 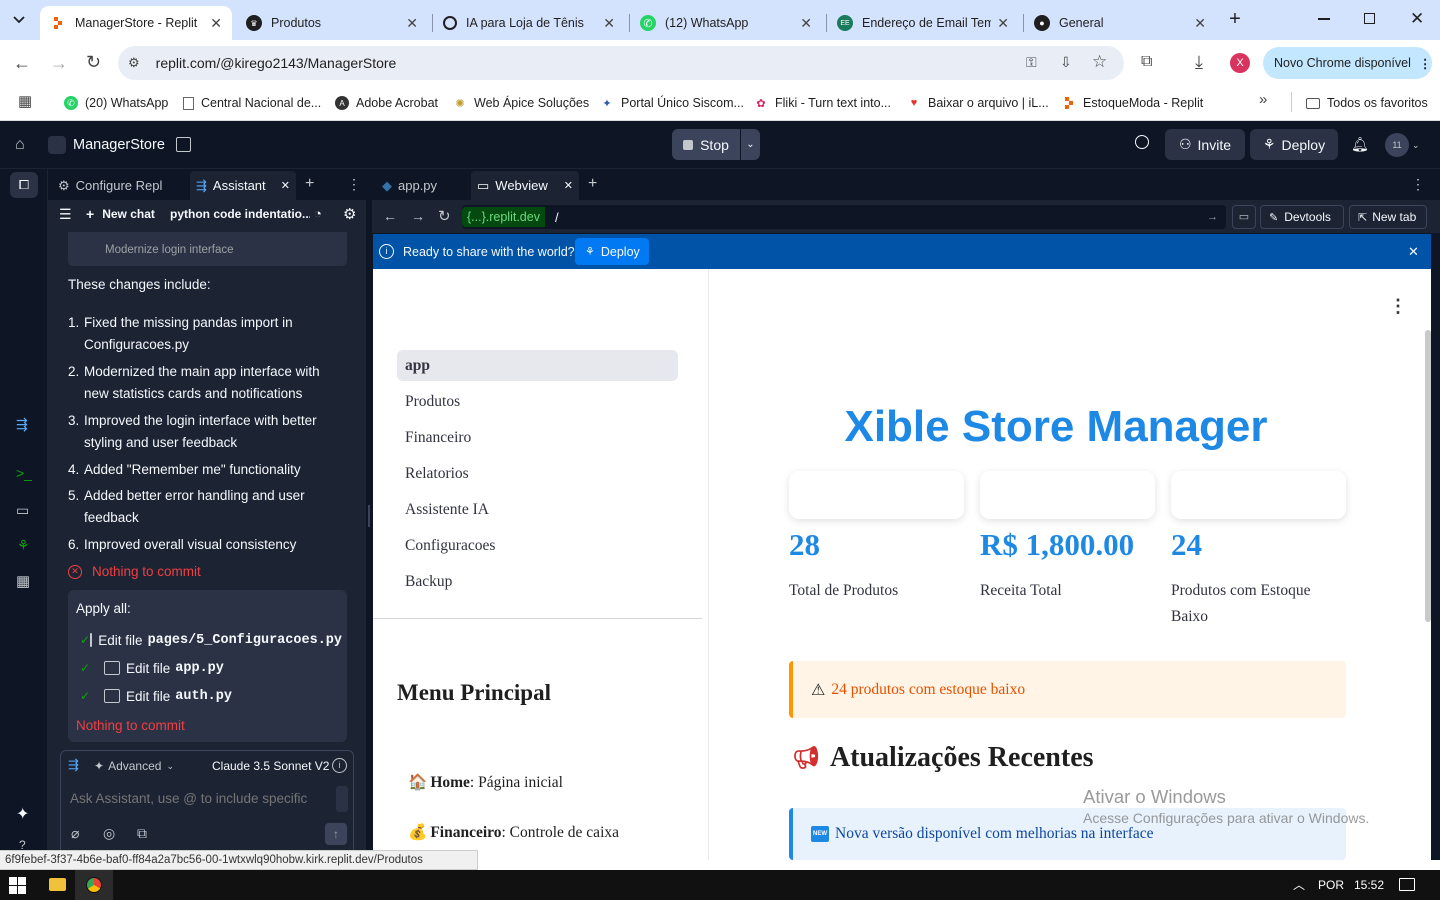 What do you see at coordinates (120, 214) in the screenshot?
I see `new-chat-button: + New chat` at bounding box center [120, 214].